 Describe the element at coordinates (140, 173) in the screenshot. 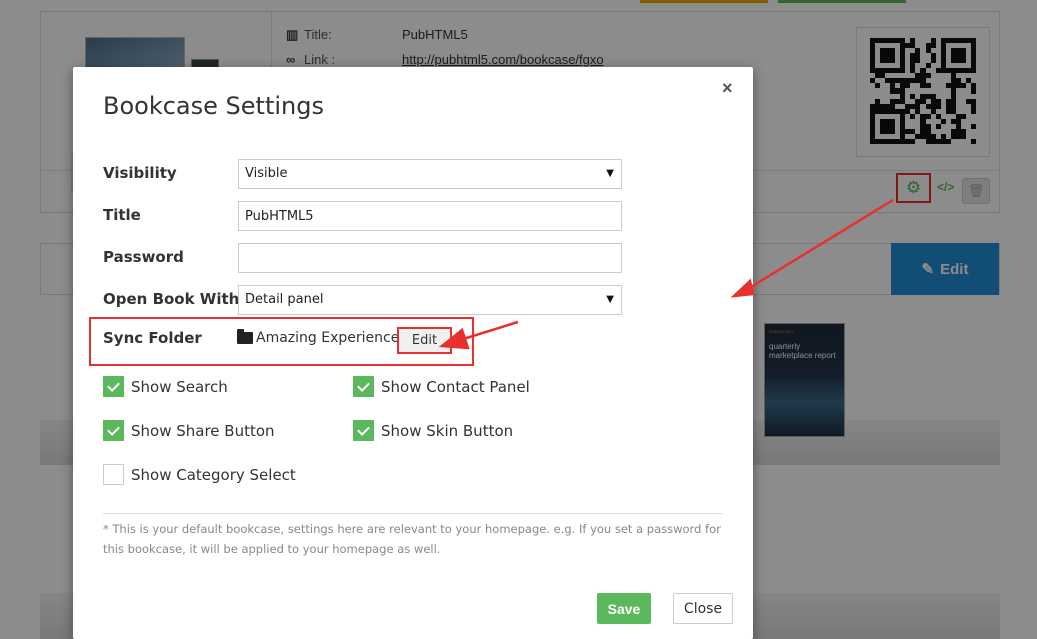

I see `visibility-label: Visibility` at that location.